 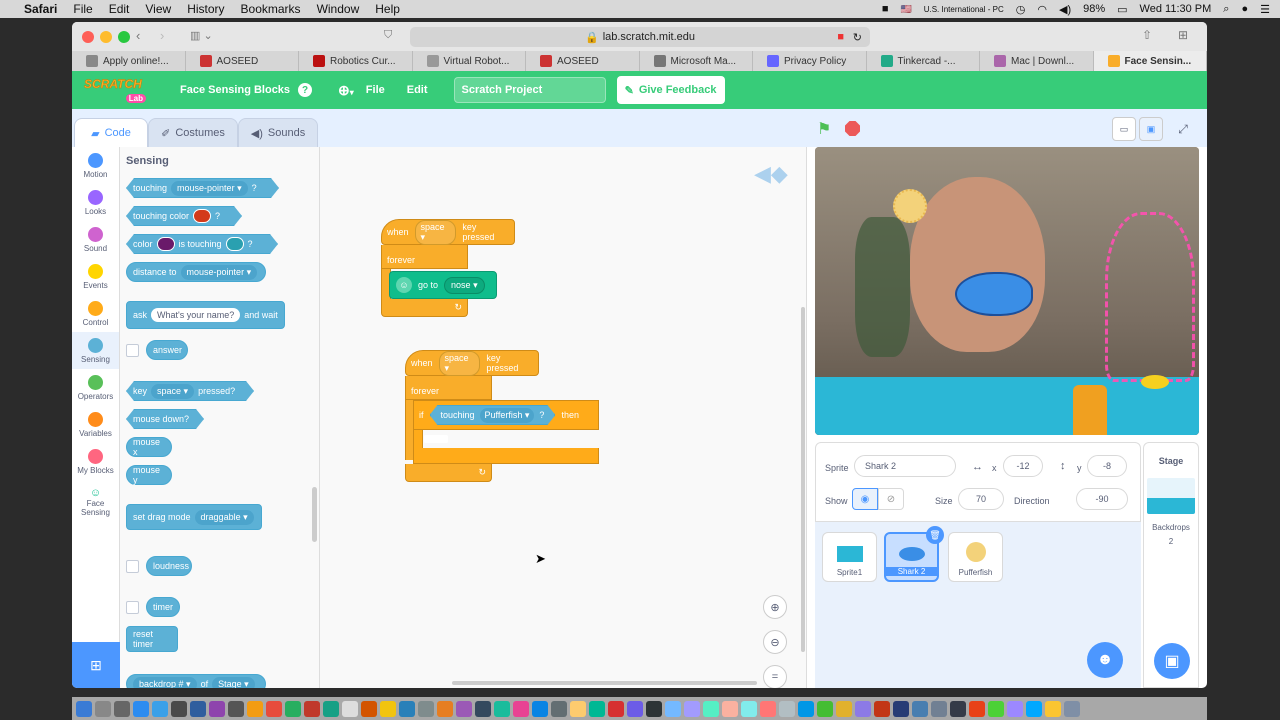 I want to click on stop-icon, so click(x=852, y=128).